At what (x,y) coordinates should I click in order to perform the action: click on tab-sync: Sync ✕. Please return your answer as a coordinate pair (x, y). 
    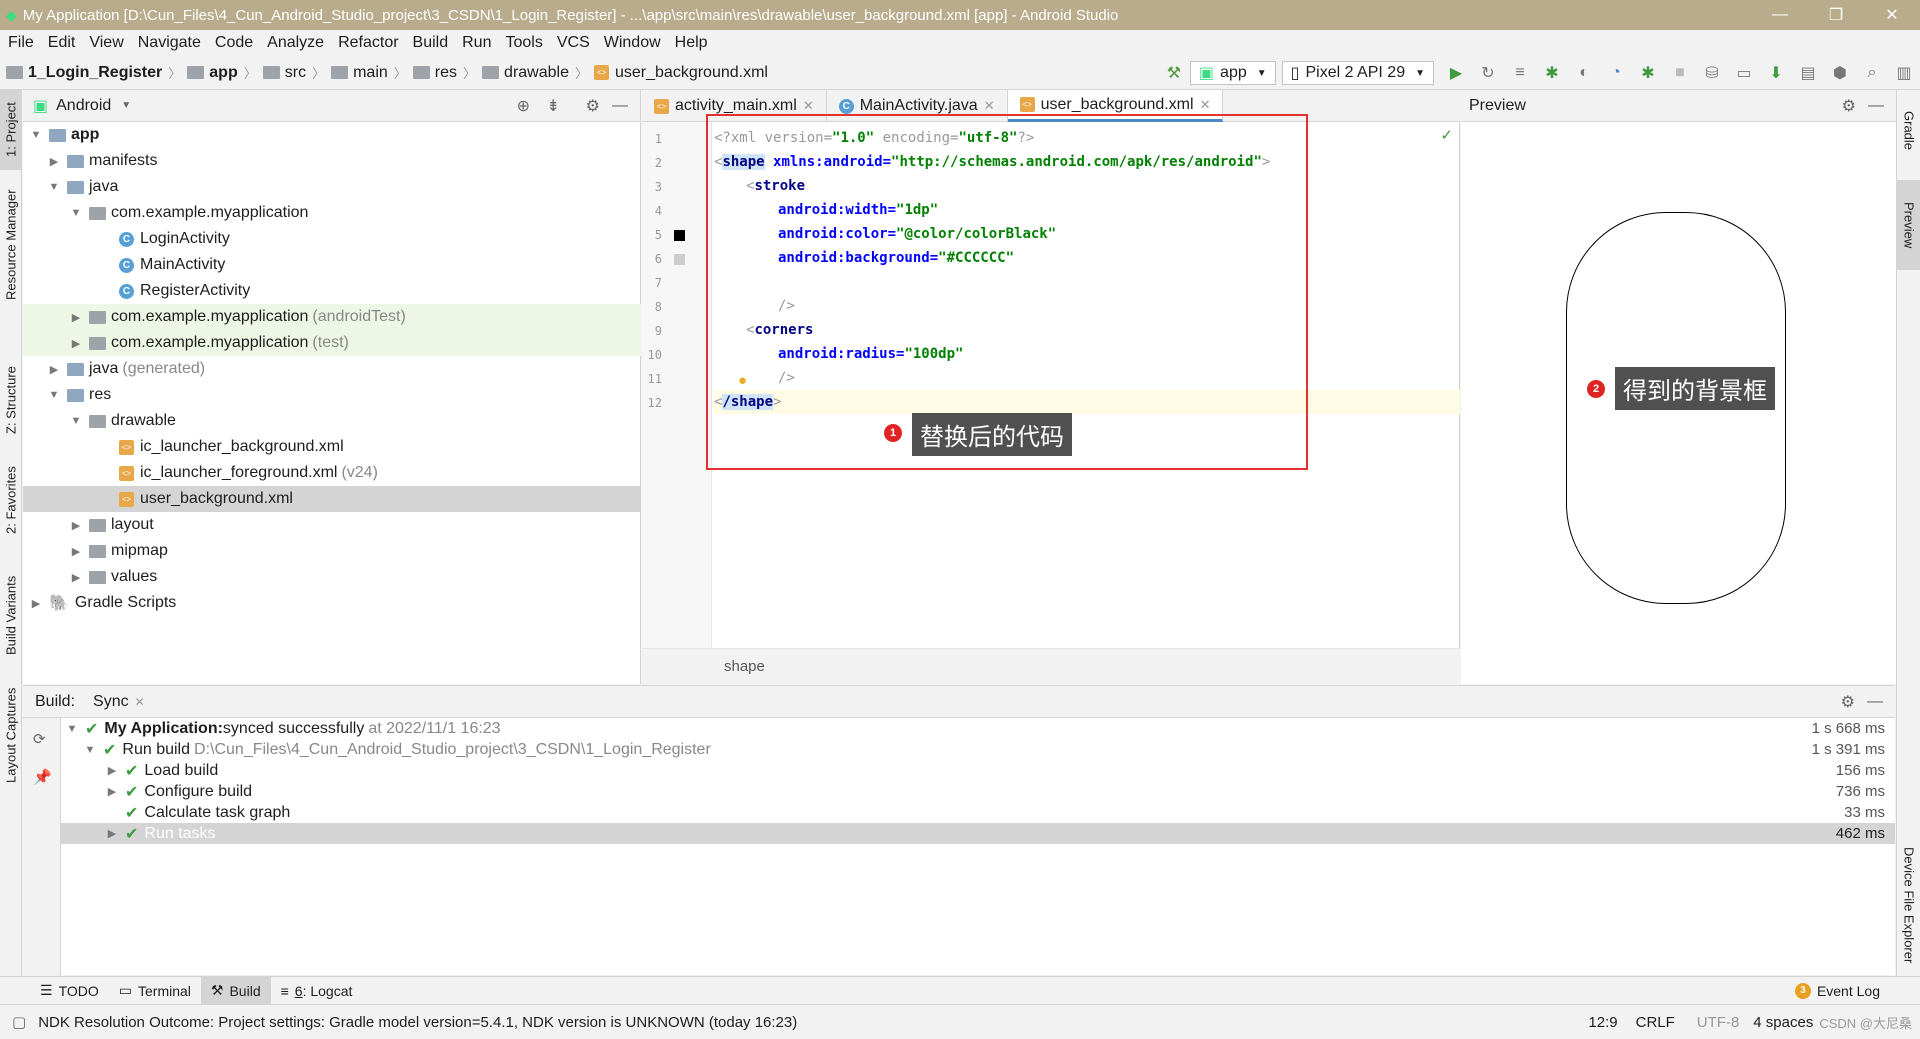
    Looking at the image, I should click on (119, 702).